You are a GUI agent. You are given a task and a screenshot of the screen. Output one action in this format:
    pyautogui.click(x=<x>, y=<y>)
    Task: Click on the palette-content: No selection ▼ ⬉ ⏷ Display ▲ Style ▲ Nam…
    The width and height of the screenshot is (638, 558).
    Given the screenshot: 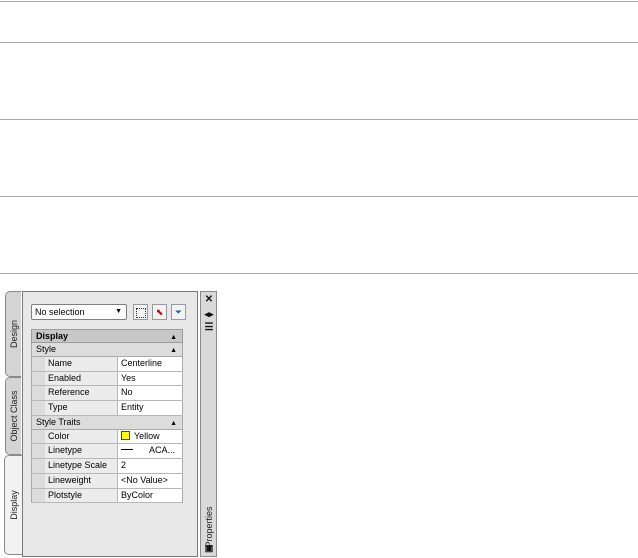 What is the action you would take?
    pyautogui.click(x=110, y=424)
    